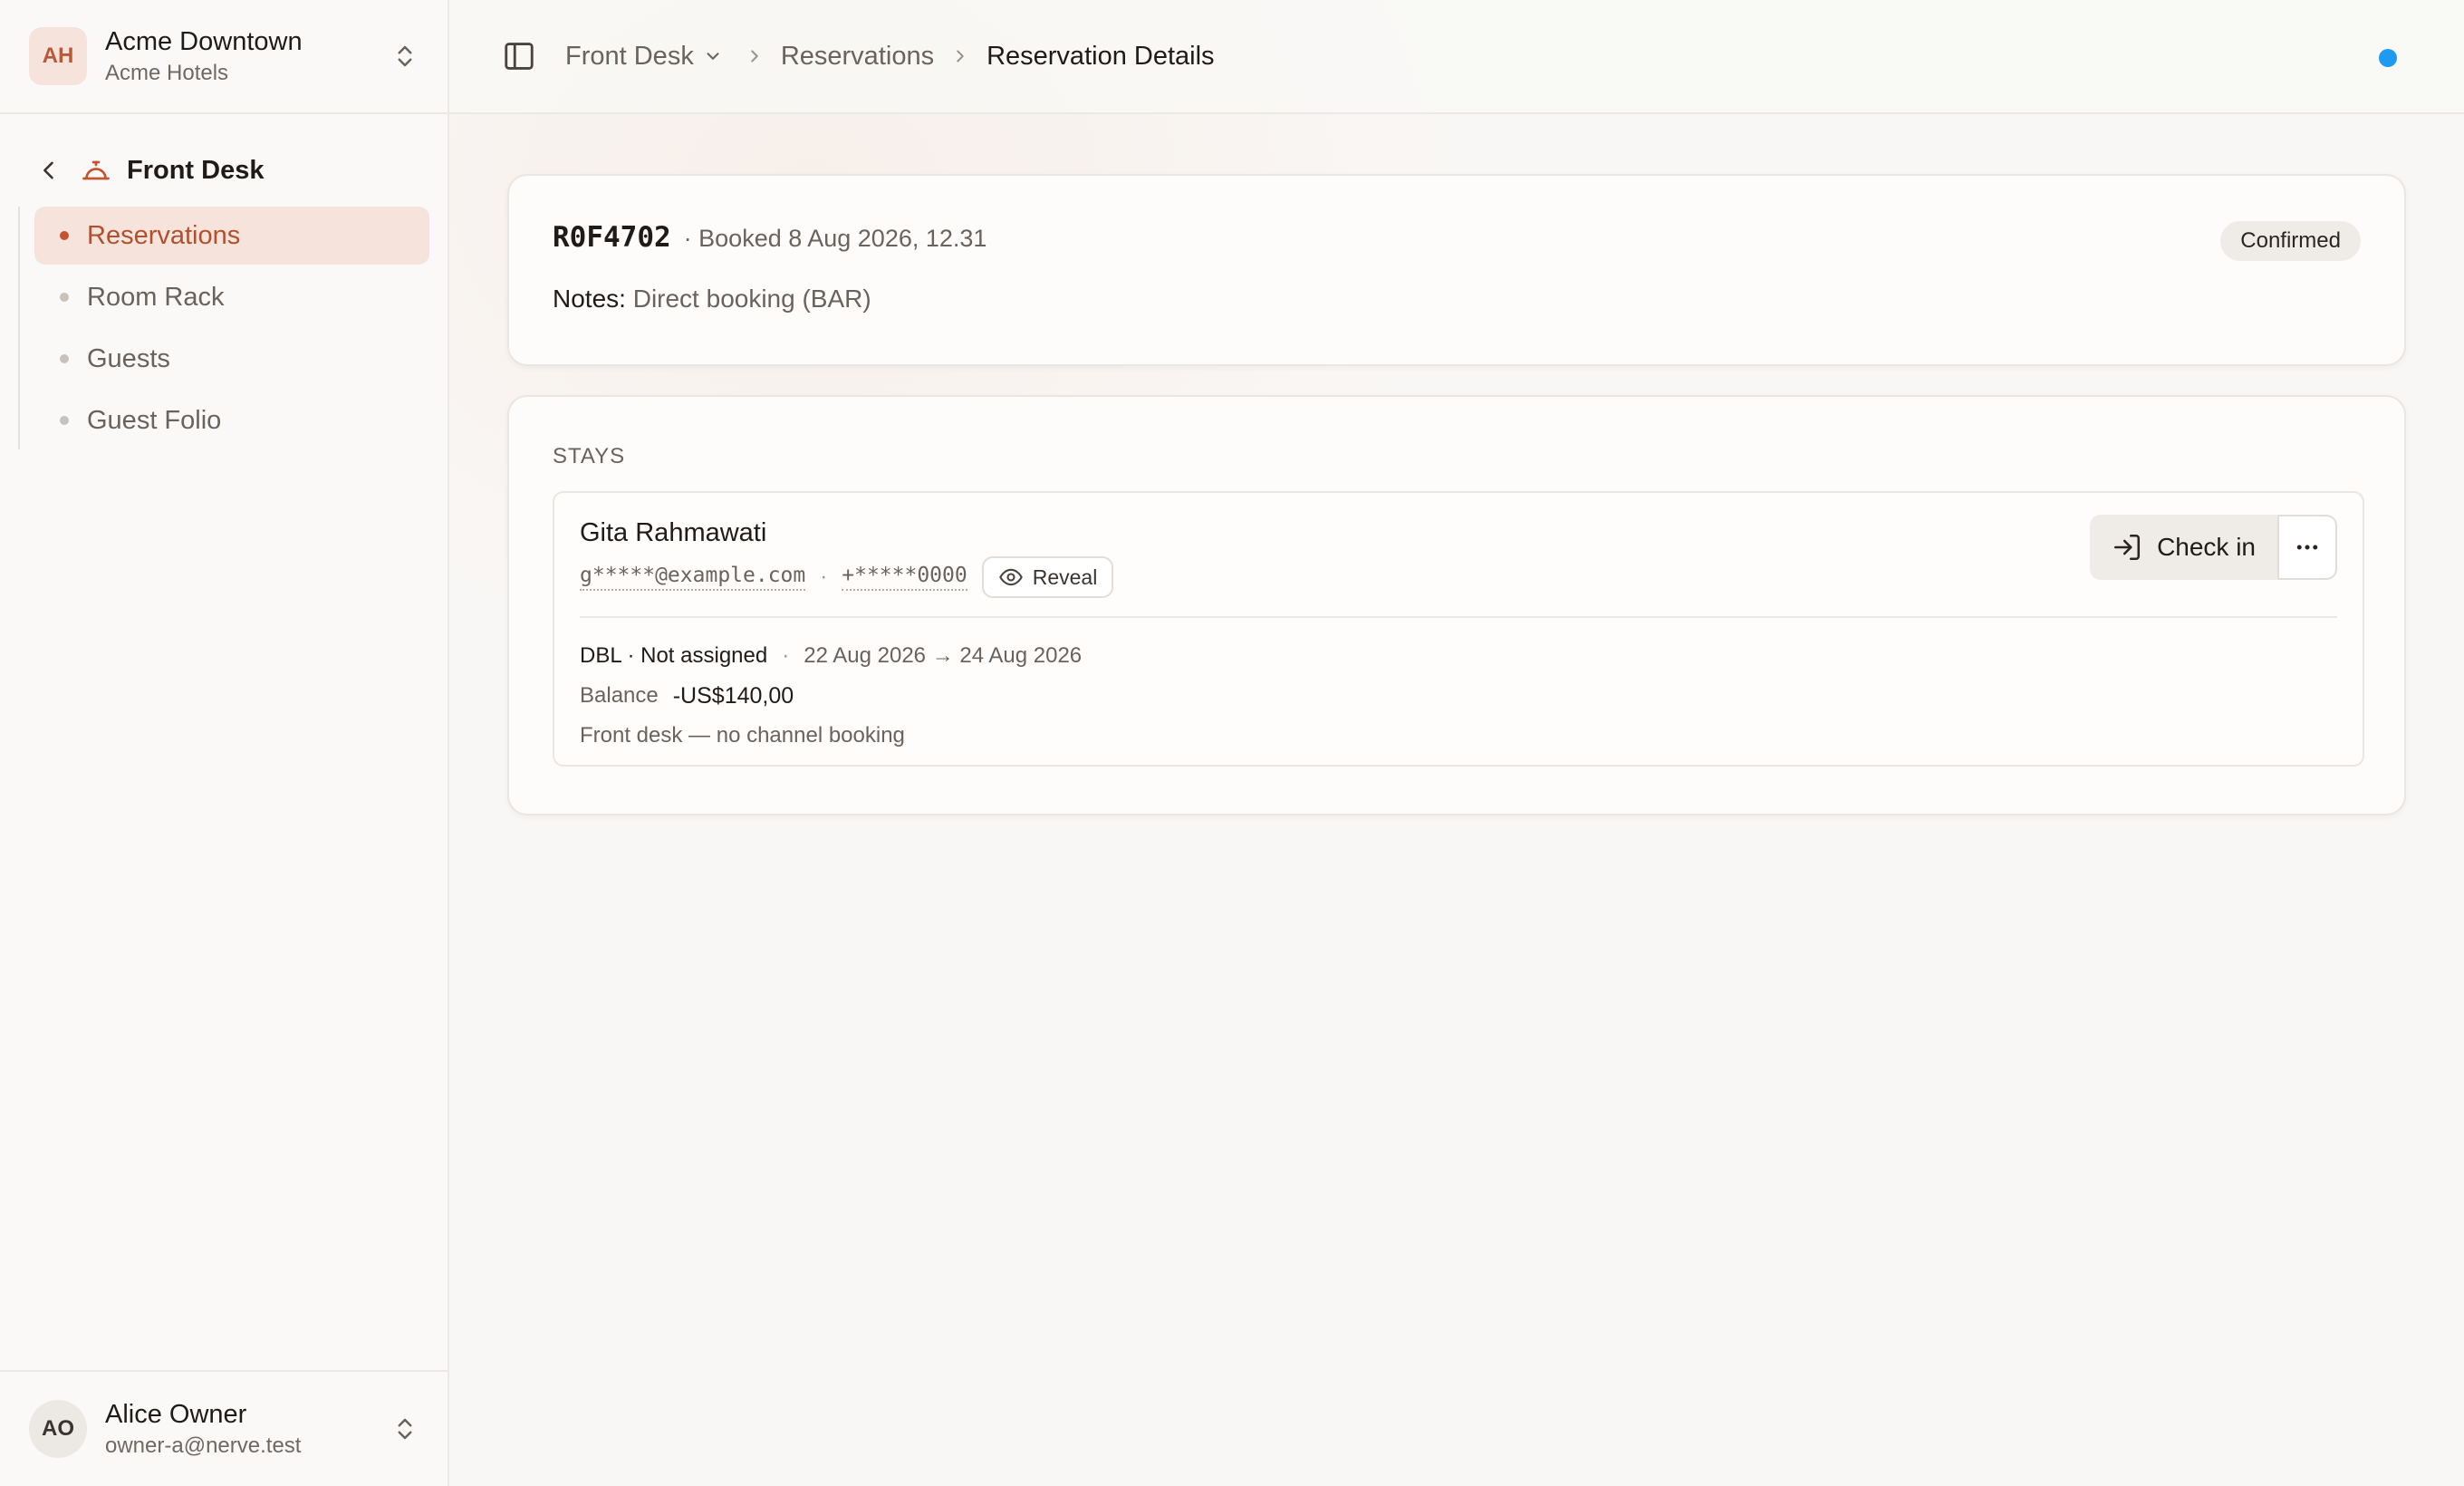 Image resolution: width=2464 pixels, height=1486 pixels. What do you see at coordinates (128, 358) in the screenshot?
I see `sidebar-item-label: Guests` at bounding box center [128, 358].